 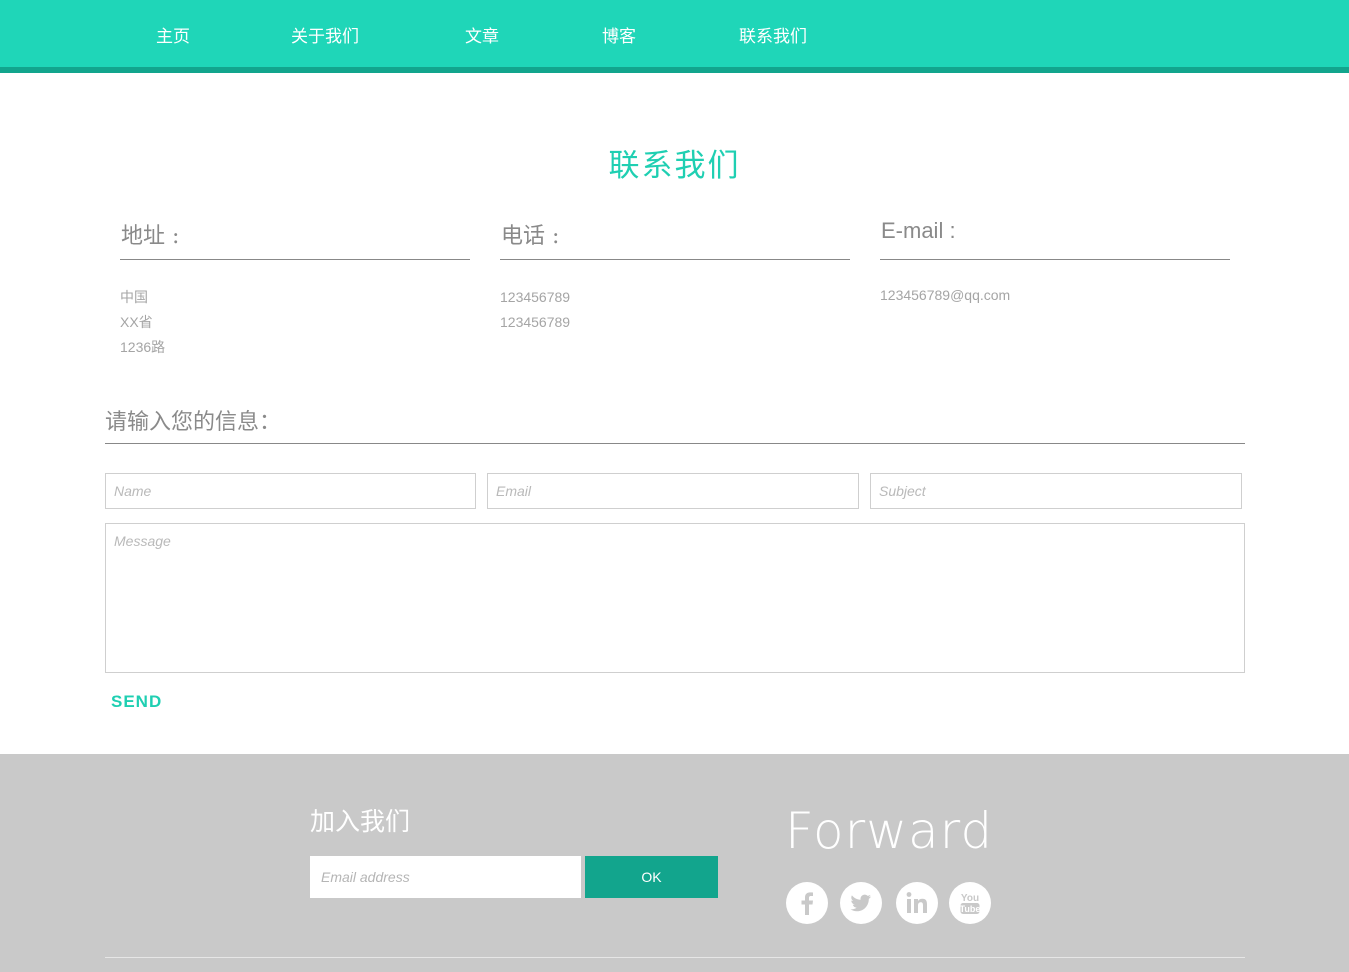 What do you see at coordinates (143, 347) in the screenshot?
I see `address-line: 1236路` at bounding box center [143, 347].